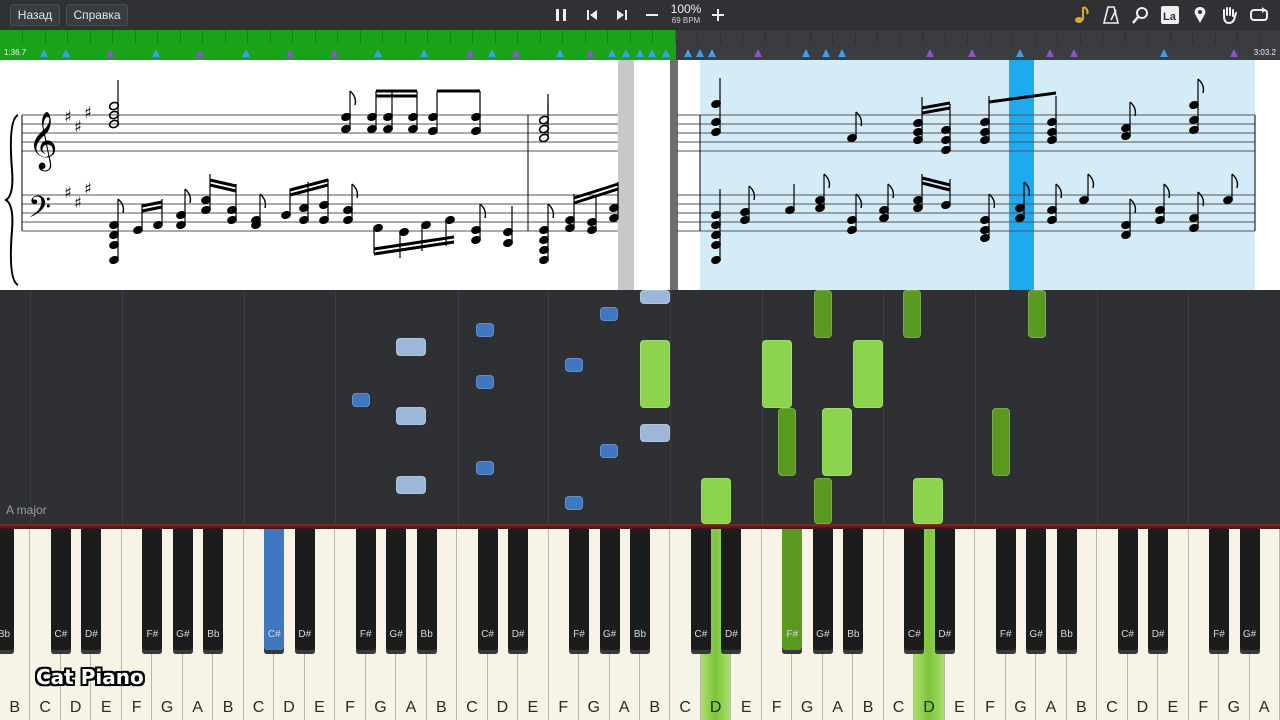 Image resolution: width=1280 pixels, height=720 pixels. What do you see at coordinates (183, 634) in the screenshot?
I see `black-key-label: G#` at bounding box center [183, 634].